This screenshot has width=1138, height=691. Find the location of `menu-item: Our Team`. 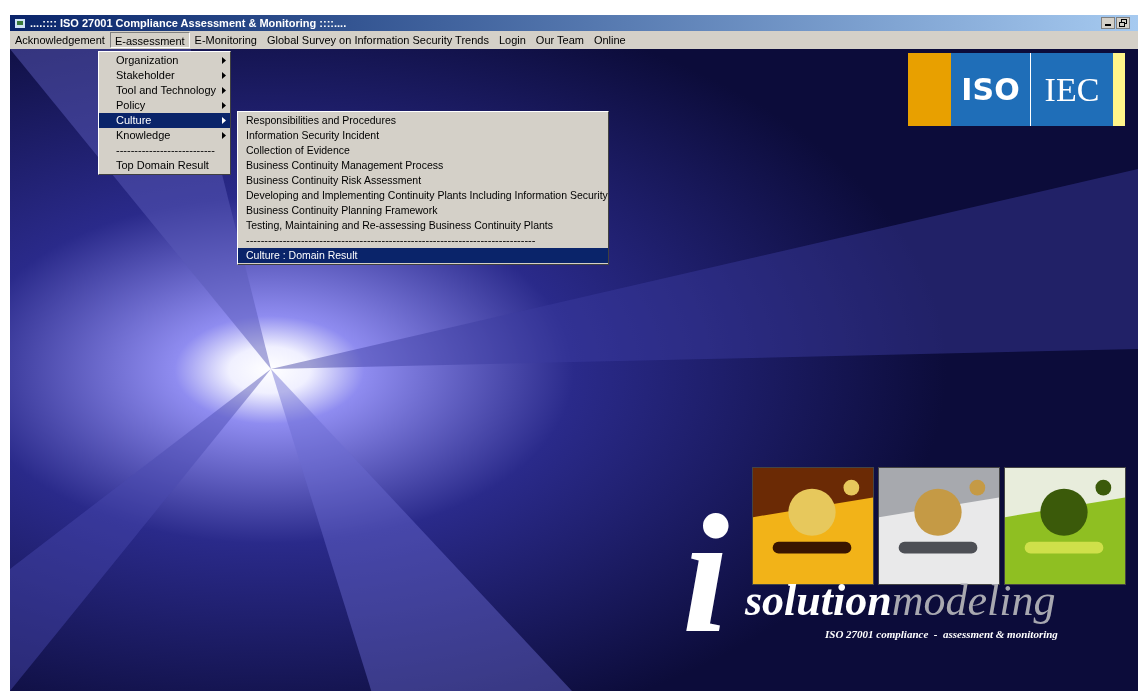

menu-item: Our Team is located at coordinates (559, 40).